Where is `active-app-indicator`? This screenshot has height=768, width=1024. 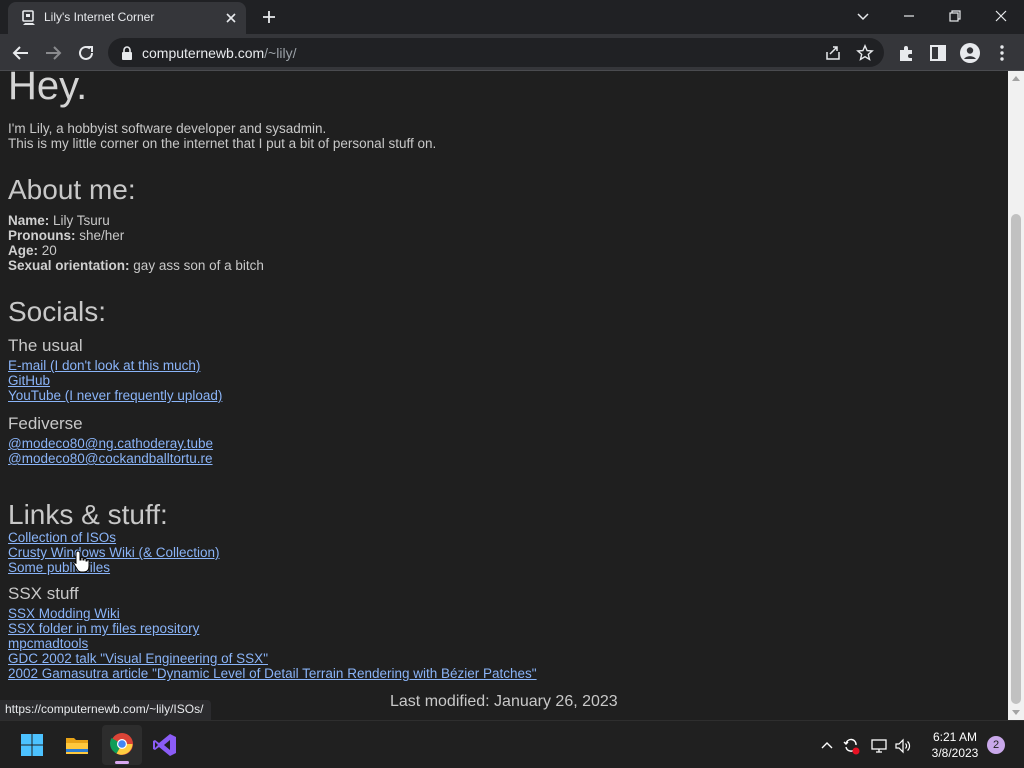 active-app-indicator is located at coordinates (122, 762).